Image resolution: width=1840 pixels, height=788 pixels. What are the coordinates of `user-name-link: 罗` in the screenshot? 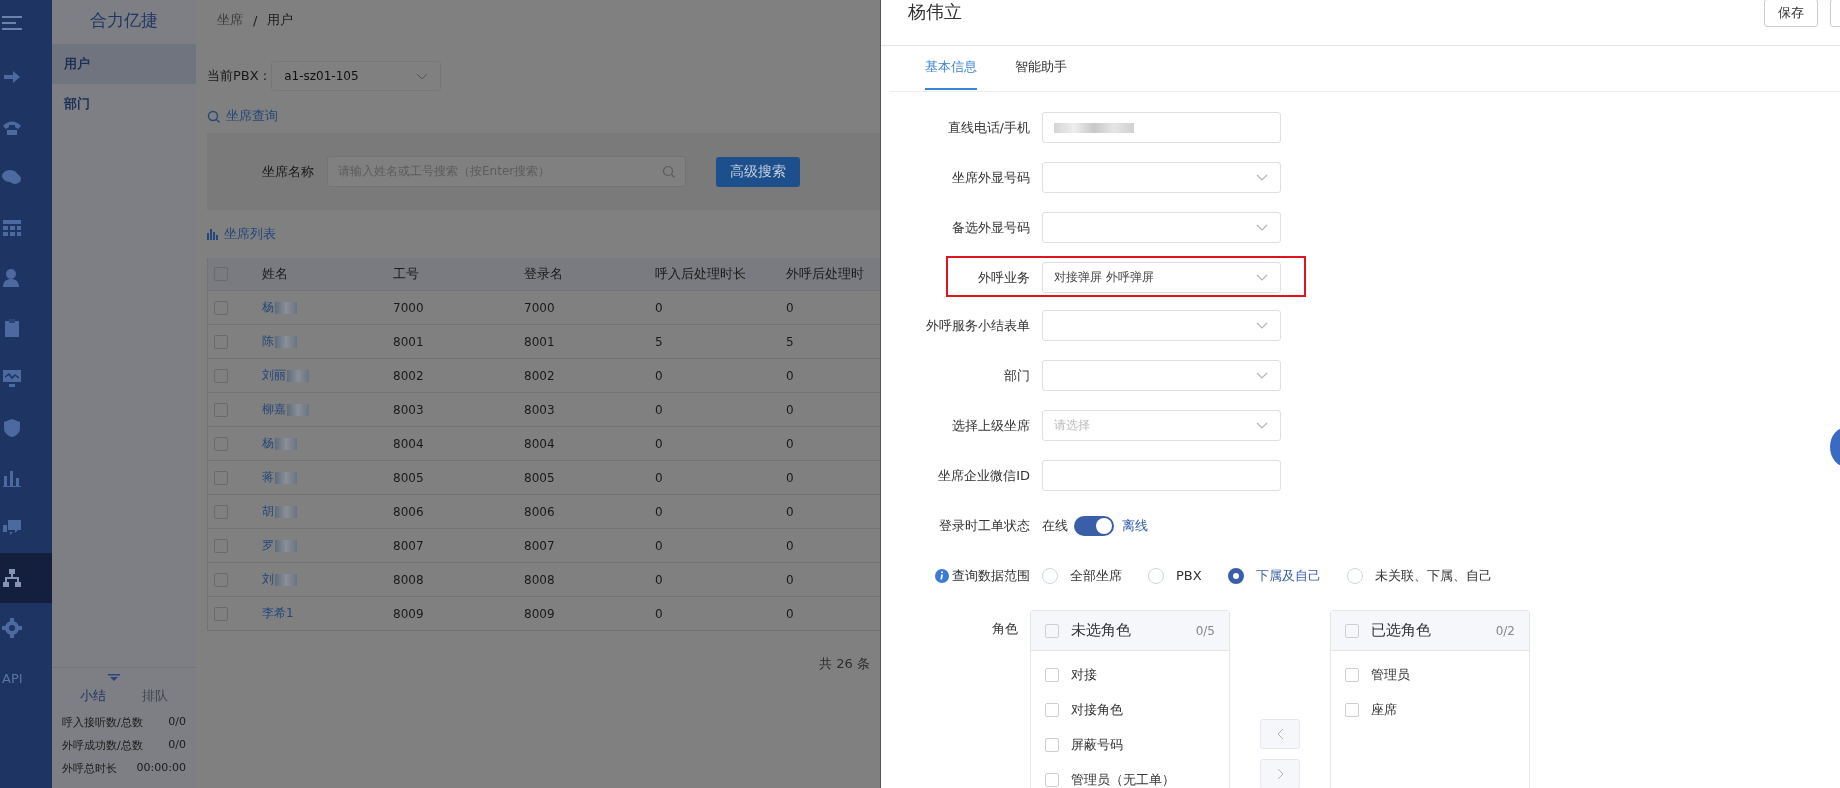 It's located at (268, 545).